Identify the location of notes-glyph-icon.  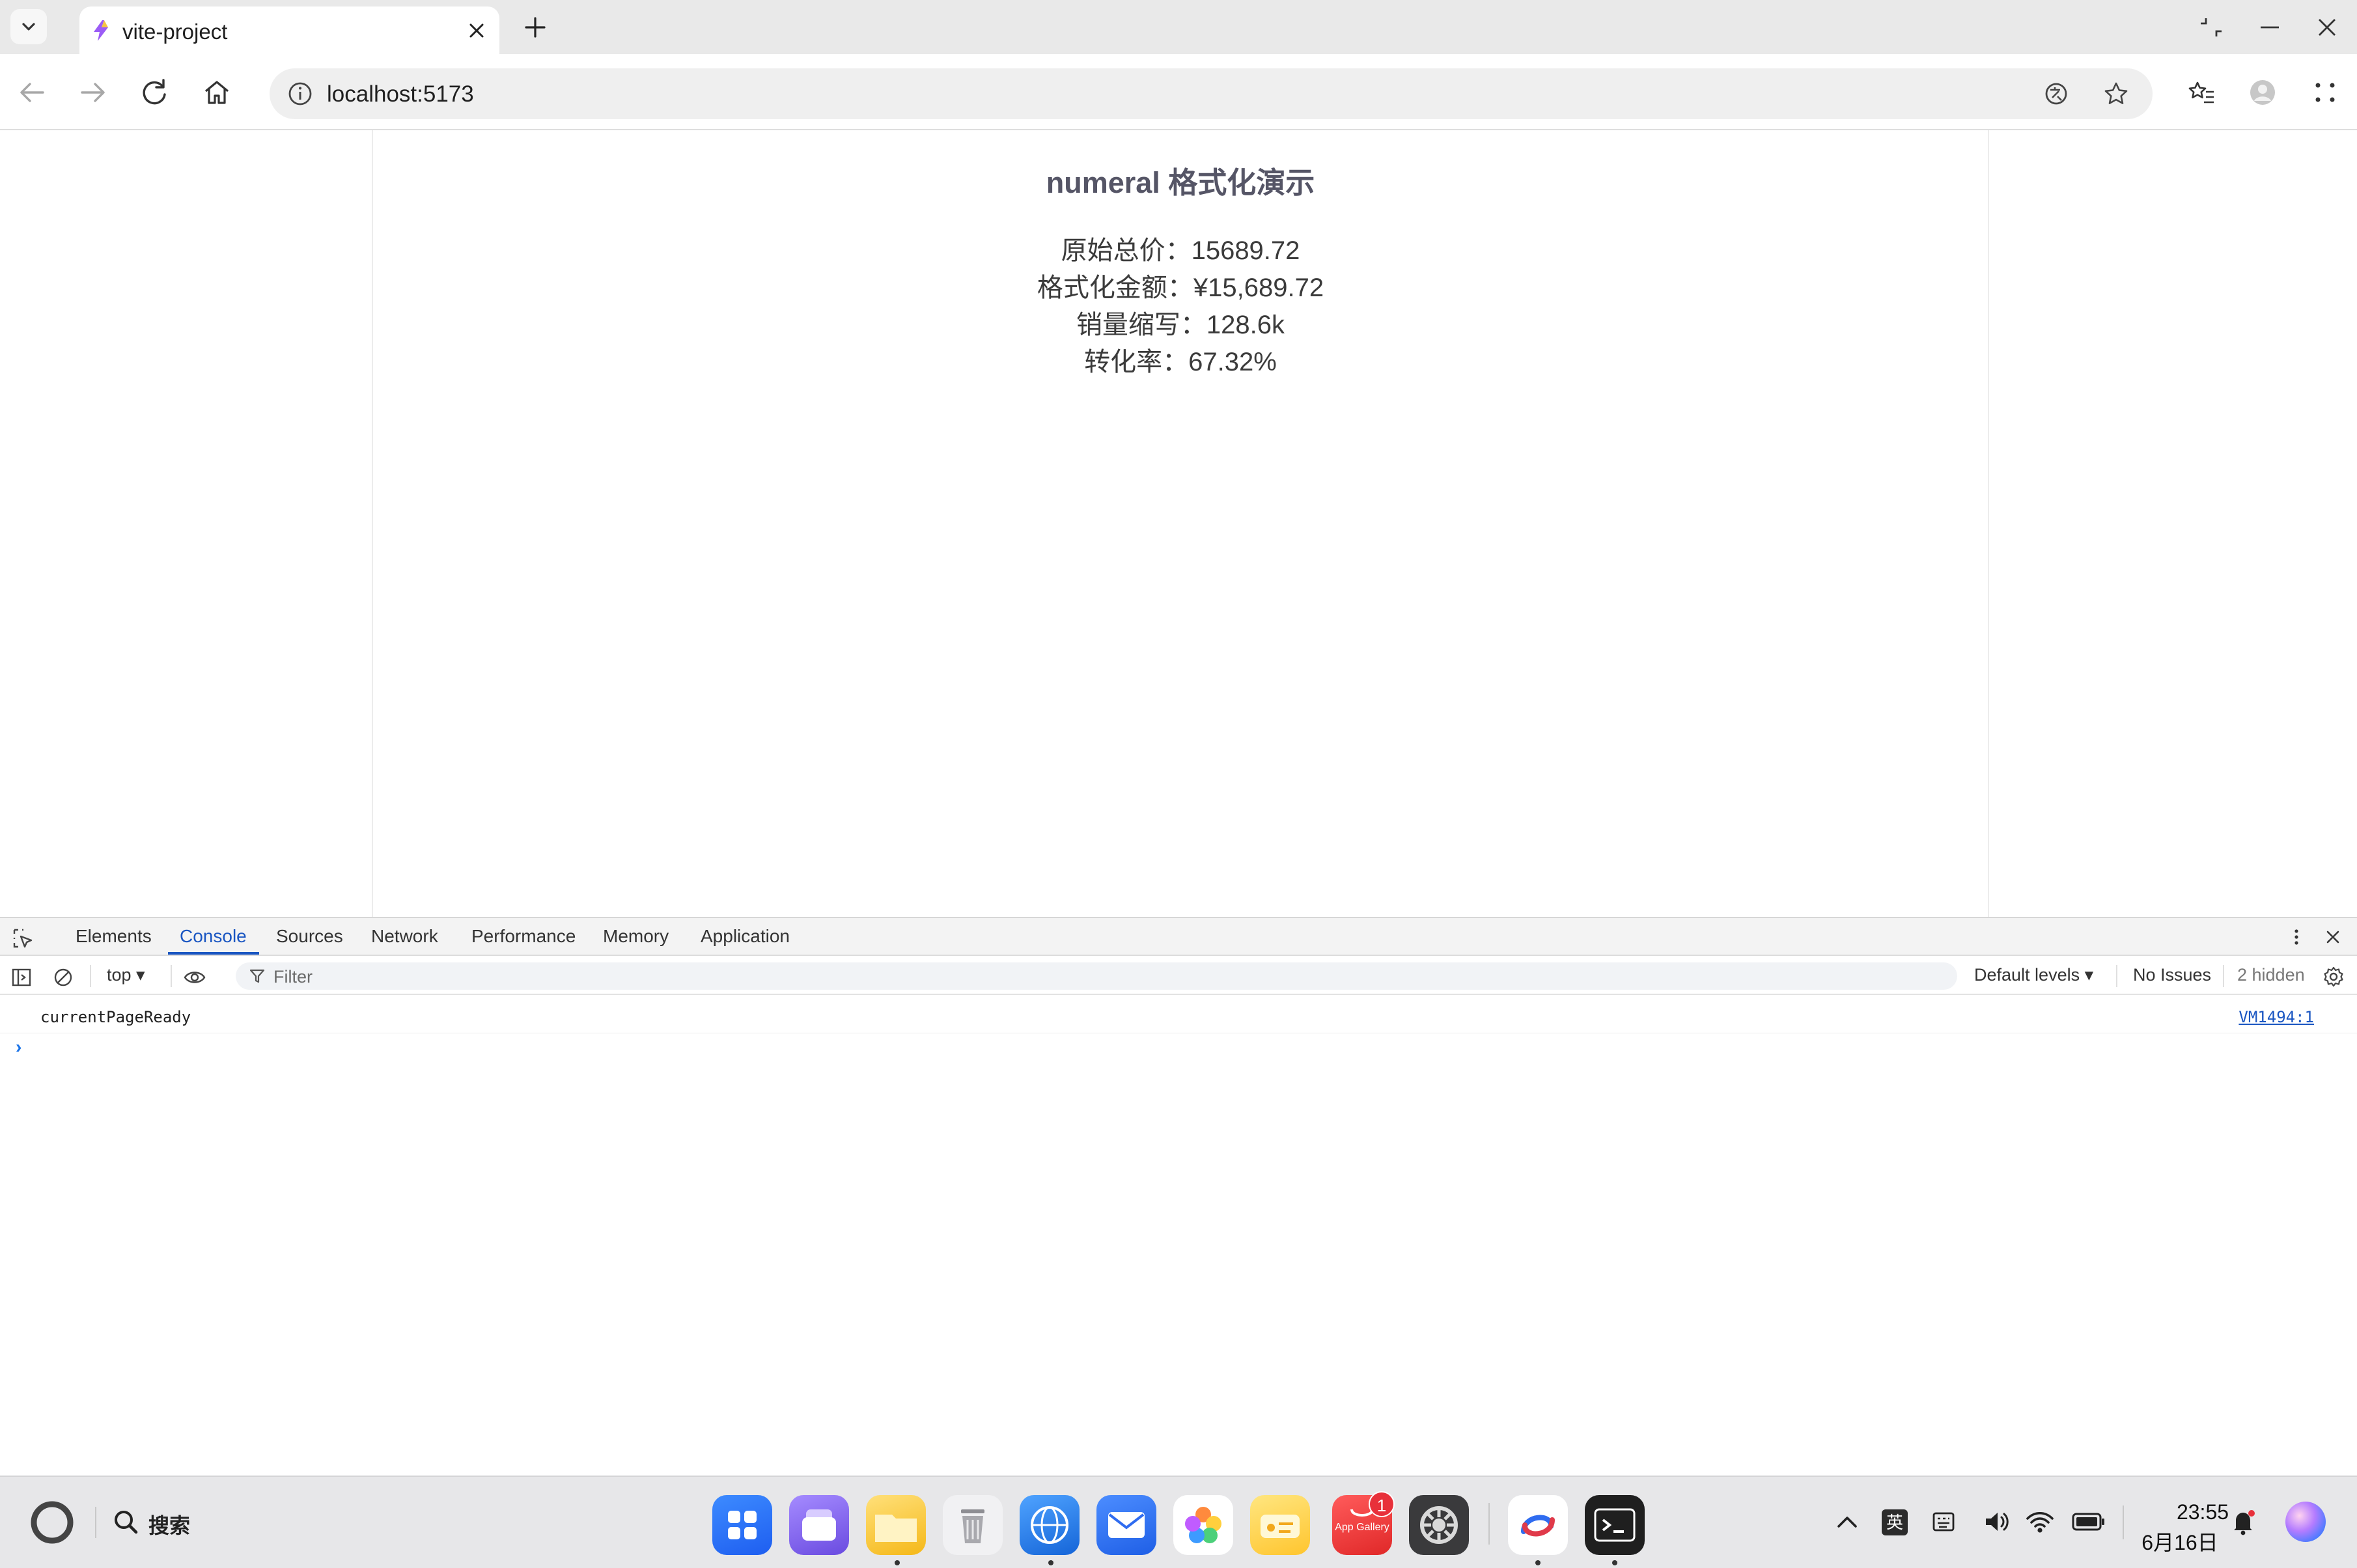
(1280, 1527).